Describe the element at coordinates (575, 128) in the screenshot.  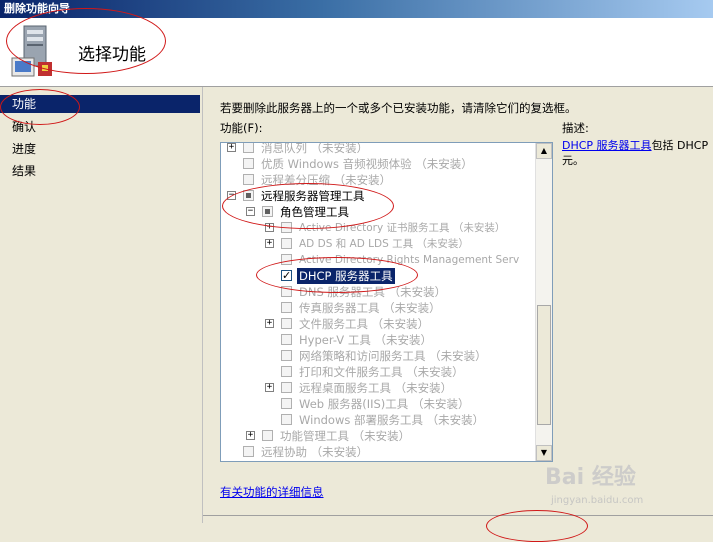
I see `description-label: 描述:` at that location.